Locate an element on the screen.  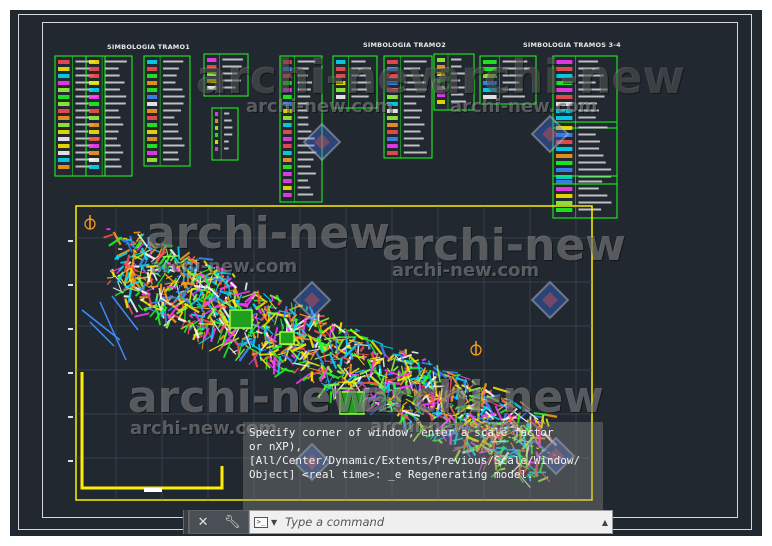
command-bar-tools: ✕ 🔧︎ is located at coordinates (219, 522).